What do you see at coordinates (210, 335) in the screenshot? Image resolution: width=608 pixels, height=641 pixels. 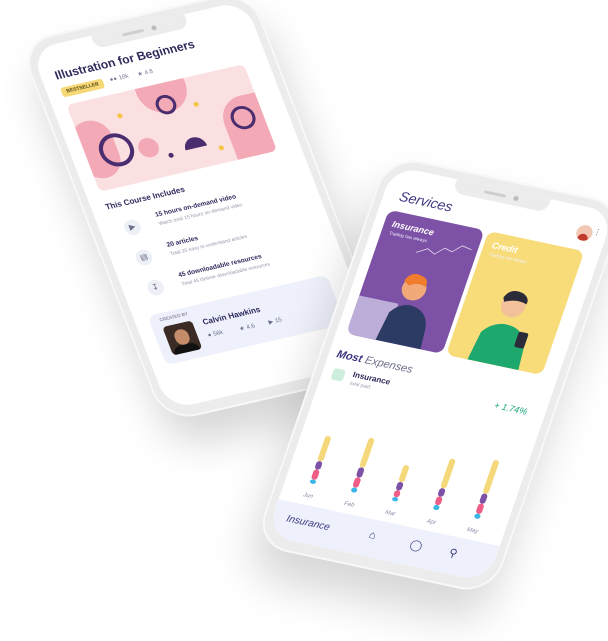 I see `users-icon: ●` at bounding box center [210, 335].